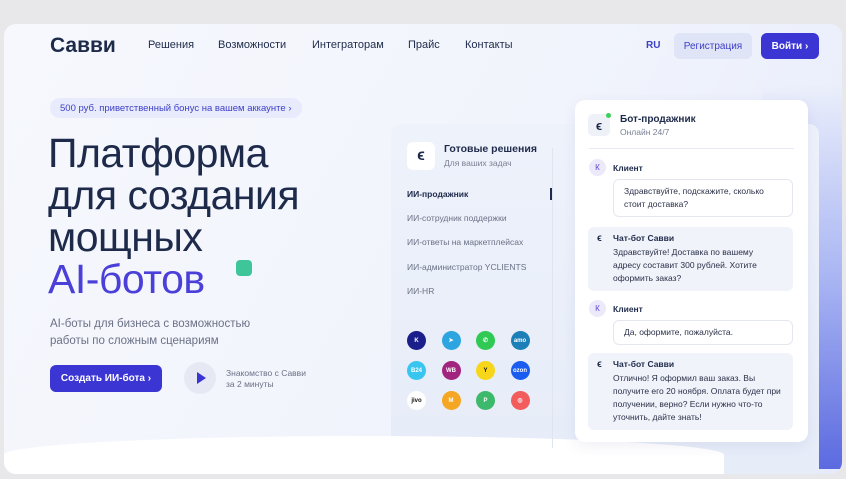 This screenshot has height=479, width=846. I want to click on nav-pricing: Прайс, so click(424, 45).